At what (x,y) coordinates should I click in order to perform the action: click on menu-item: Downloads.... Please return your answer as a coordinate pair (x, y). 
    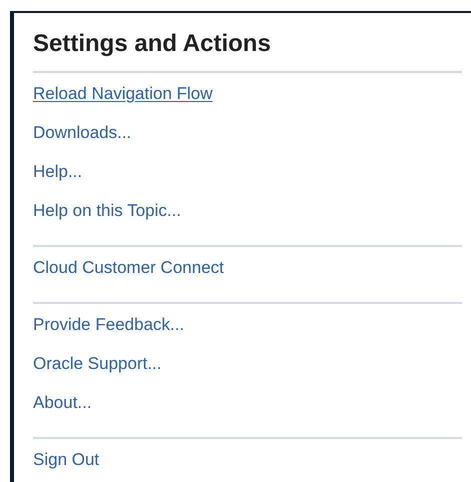
    Looking at the image, I should click on (82, 133).